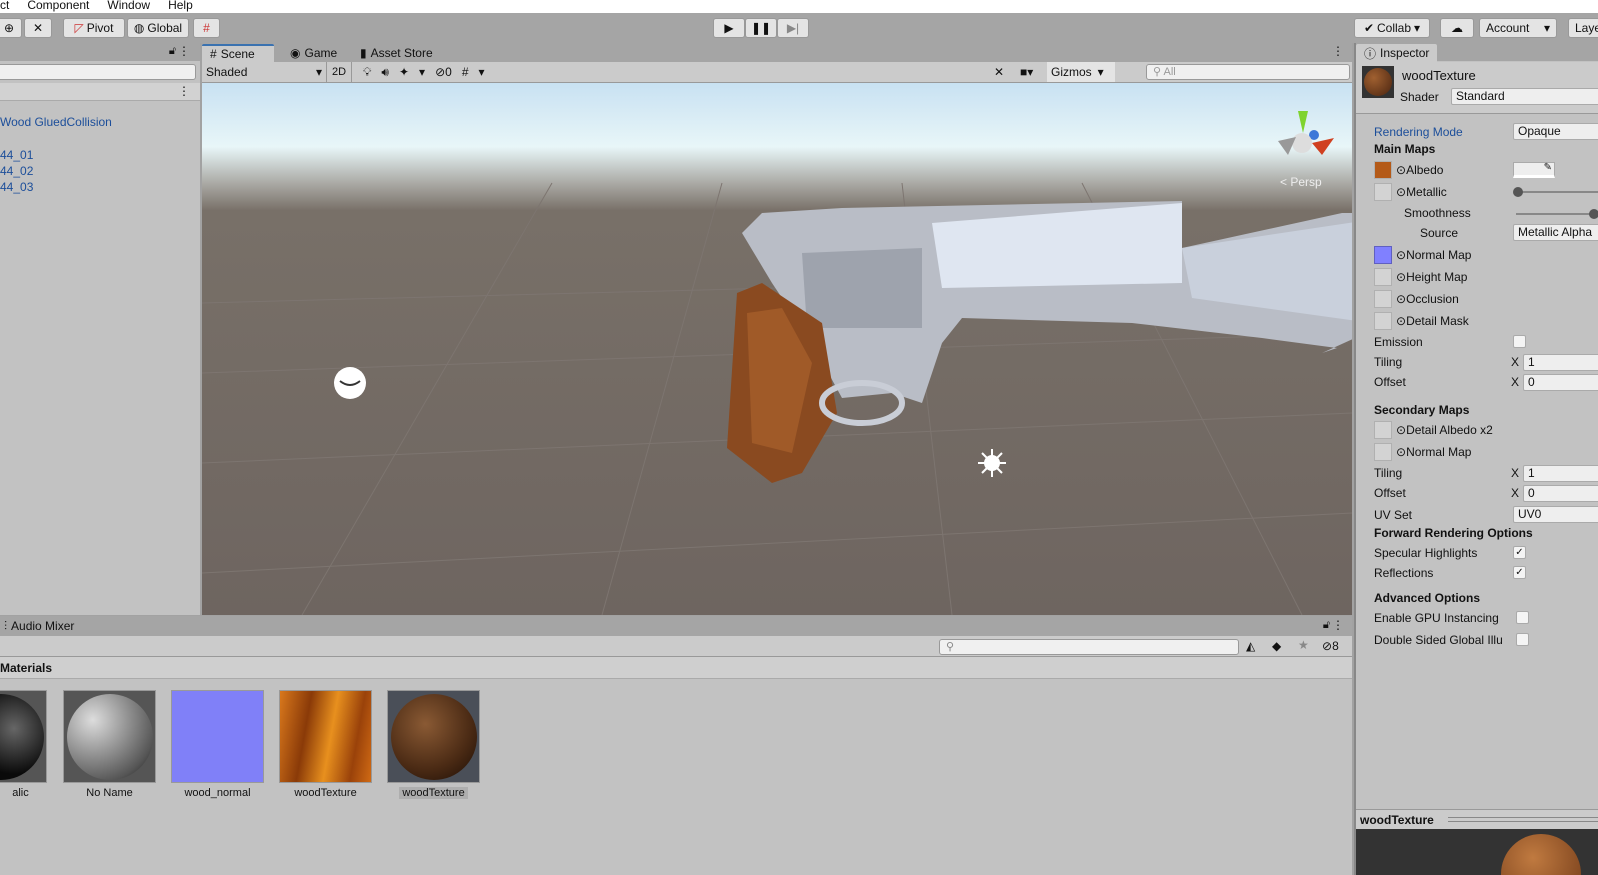  Describe the element at coordinates (238, 53) in the screenshot. I see `tab-scene: # Scene` at that location.